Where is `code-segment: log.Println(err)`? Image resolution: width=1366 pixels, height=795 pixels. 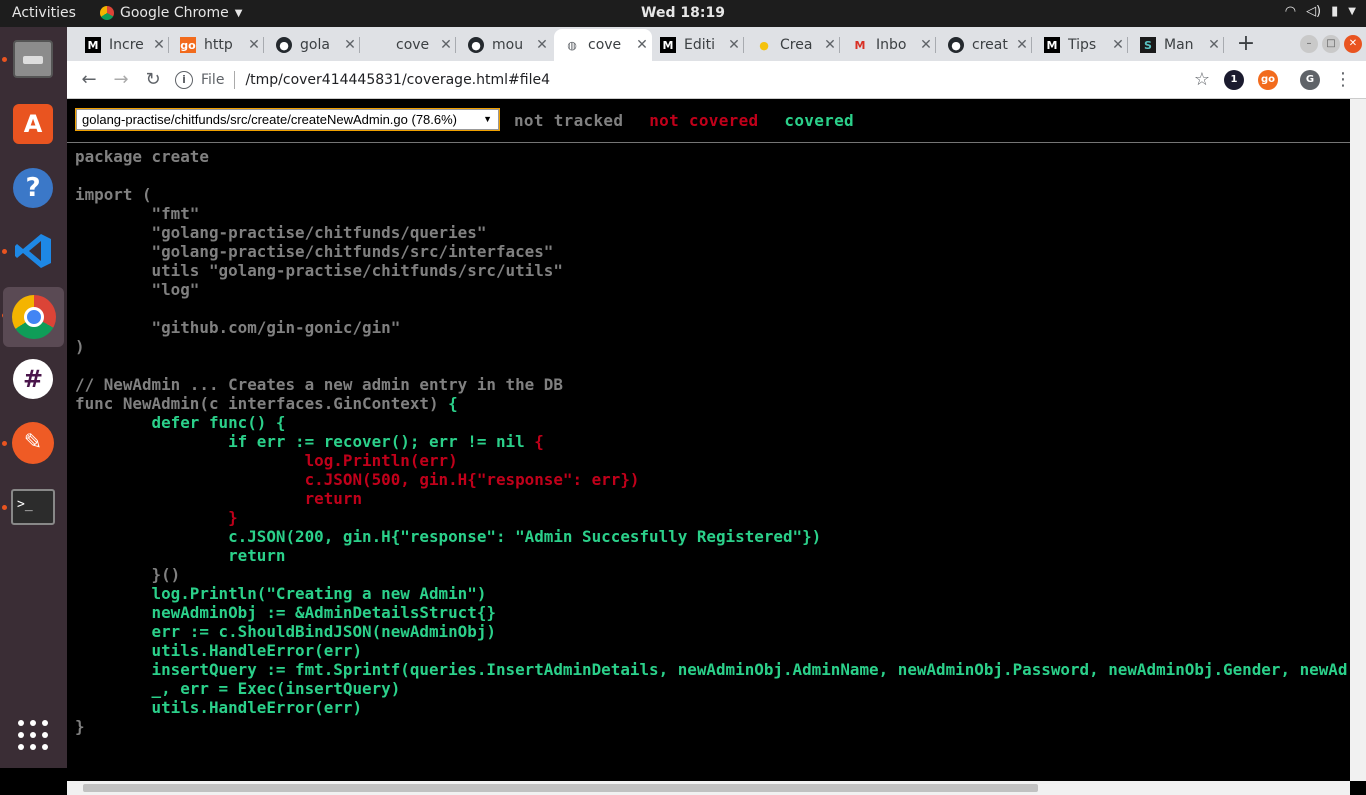 code-segment: log.Println(err) is located at coordinates (266, 460).